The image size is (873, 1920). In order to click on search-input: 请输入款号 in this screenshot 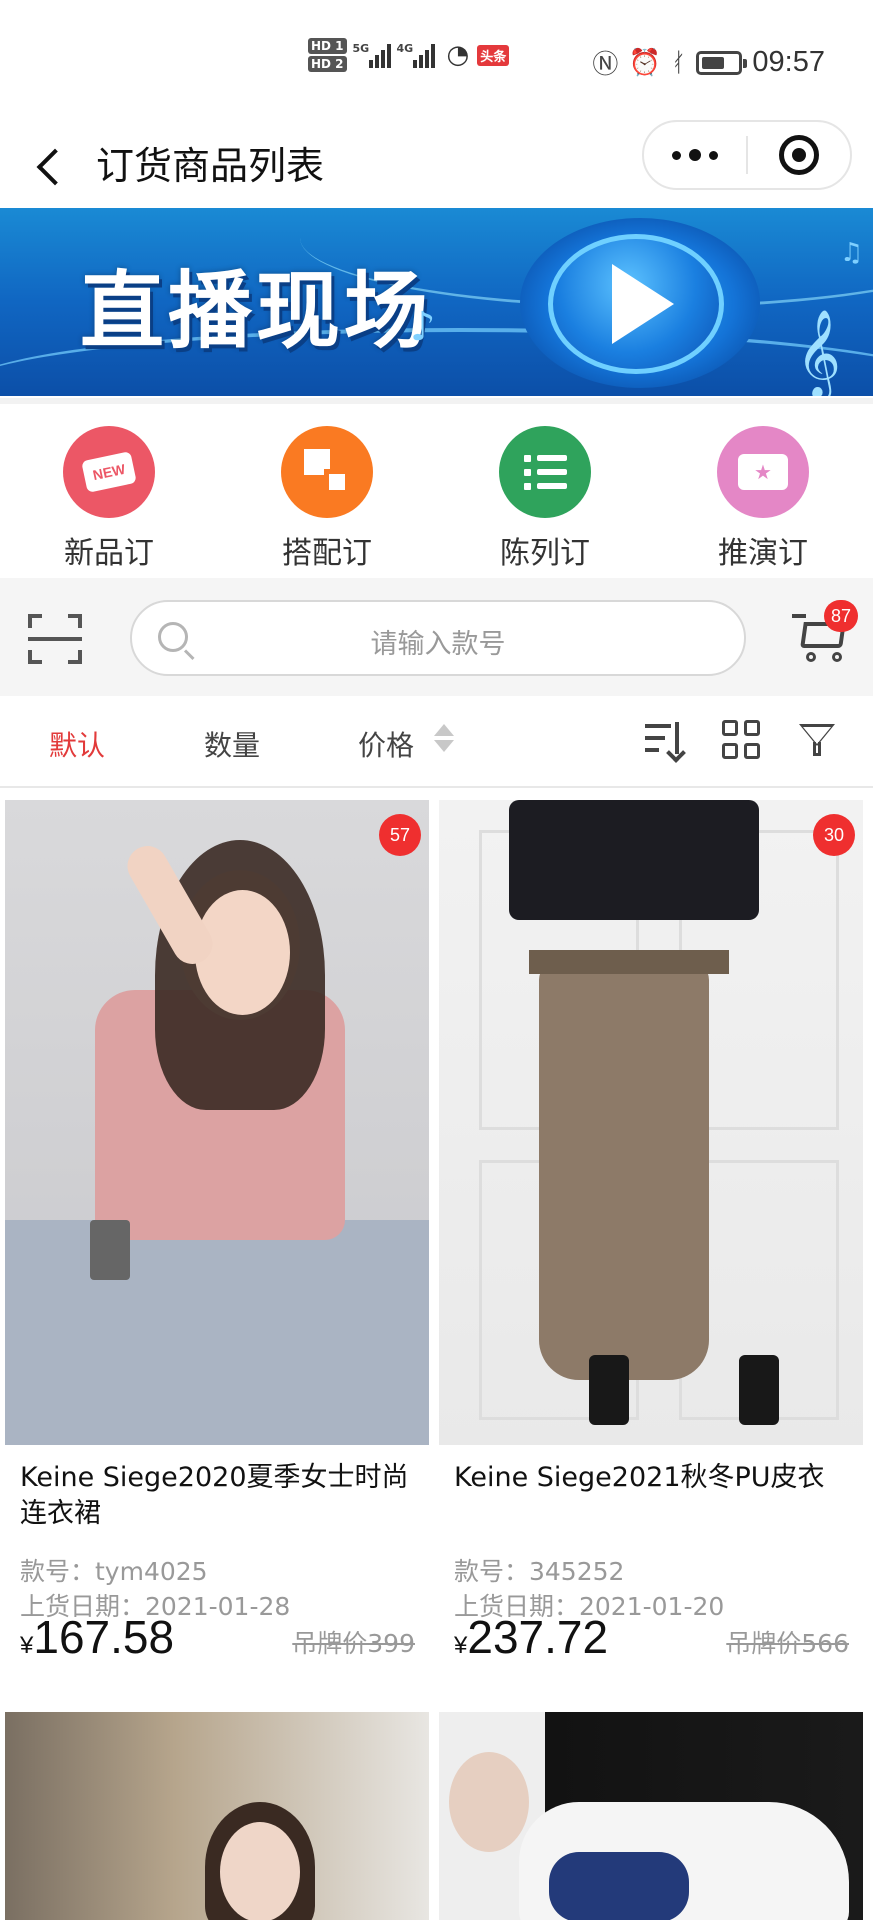, I will do `click(438, 638)`.